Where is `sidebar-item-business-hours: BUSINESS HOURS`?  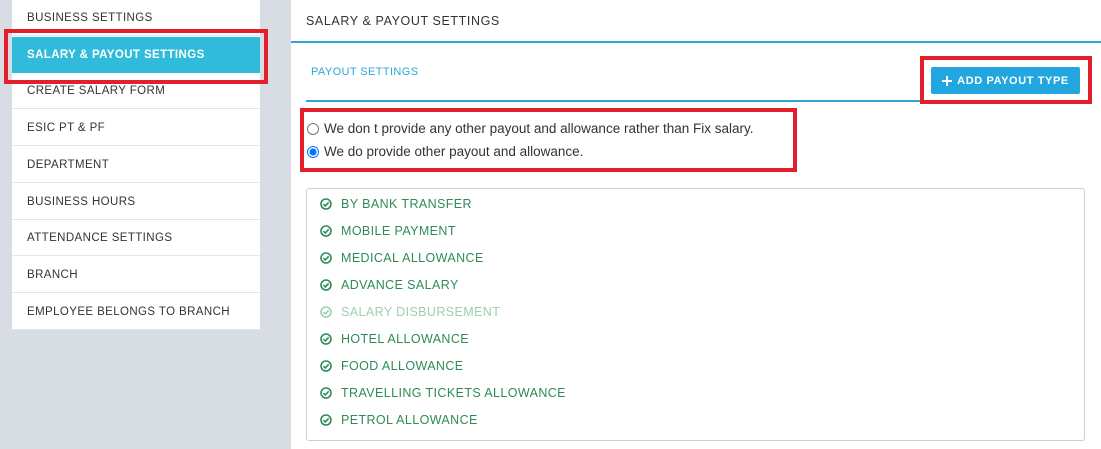
sidebar-item-business-hours: BUSINESS HOURS is located at coordinates (136, 202).